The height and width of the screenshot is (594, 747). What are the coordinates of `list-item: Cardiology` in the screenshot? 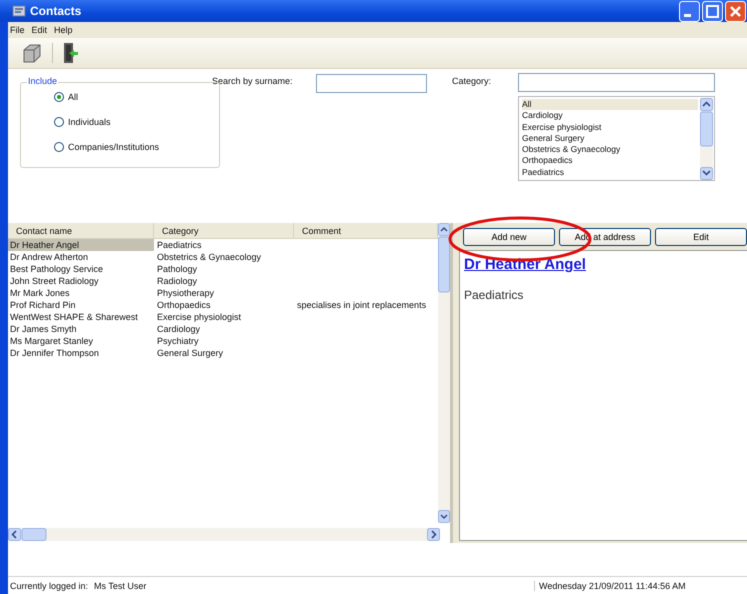 It's located at (610, 116).